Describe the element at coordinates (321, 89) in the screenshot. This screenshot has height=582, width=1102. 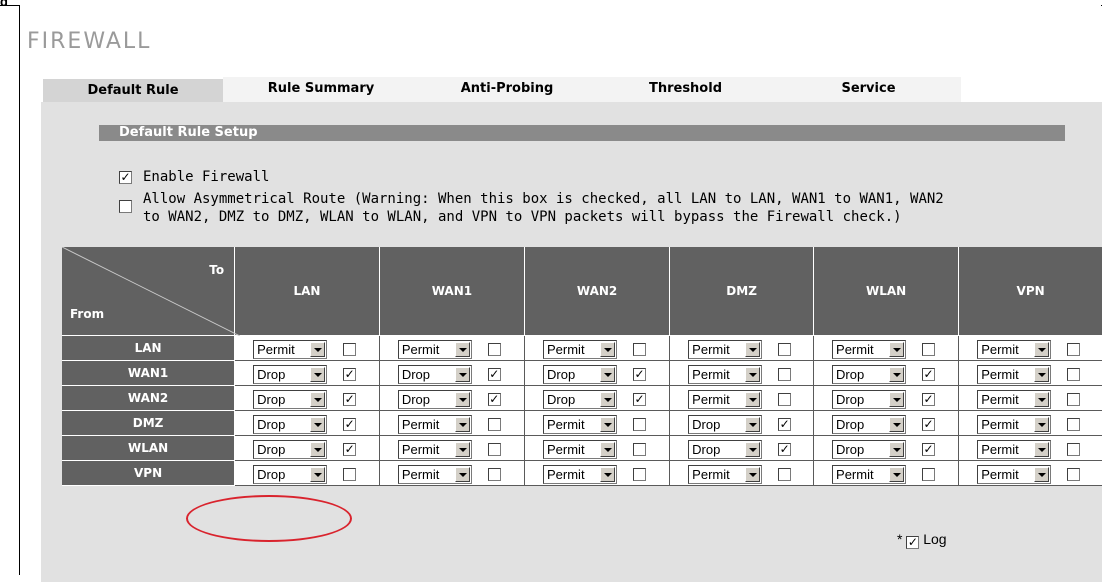
I see `tab-rule-summary: Rule Summary` at that location.